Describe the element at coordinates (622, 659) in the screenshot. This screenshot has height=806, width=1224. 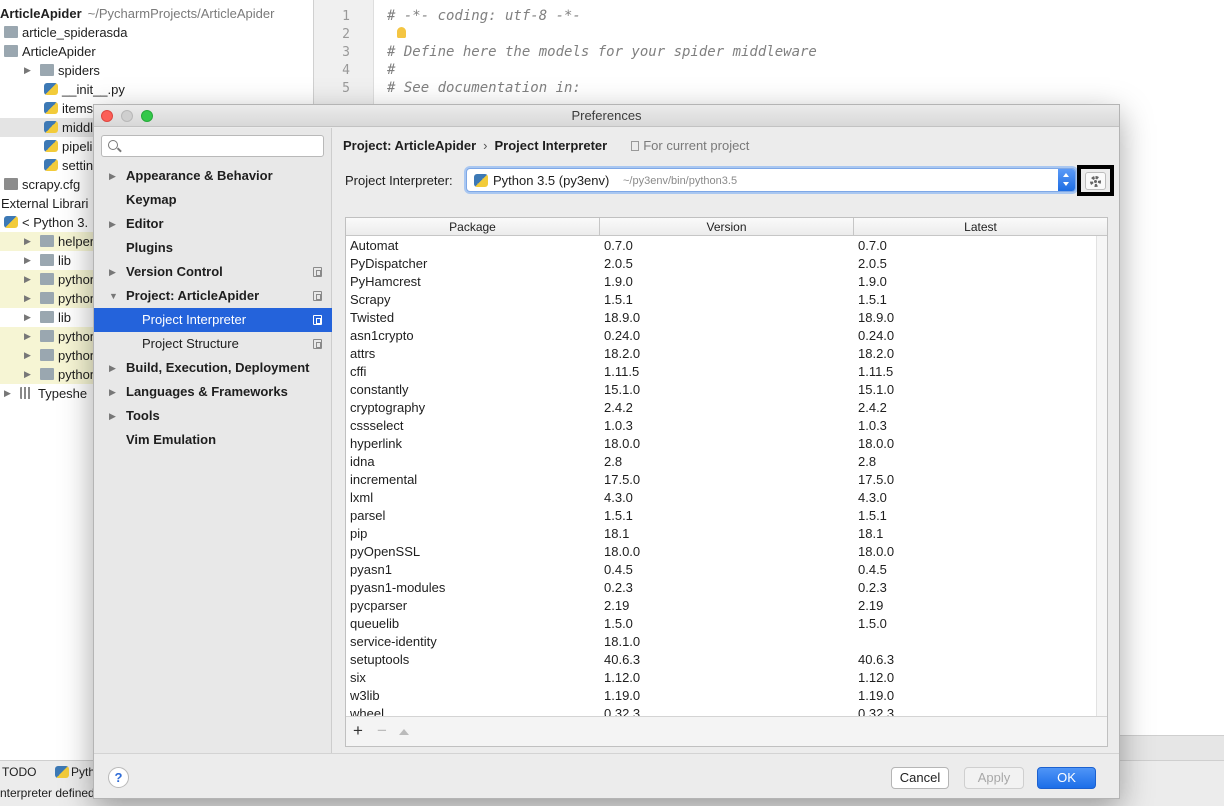
I see `version-cell: 40.6.3` at that location.